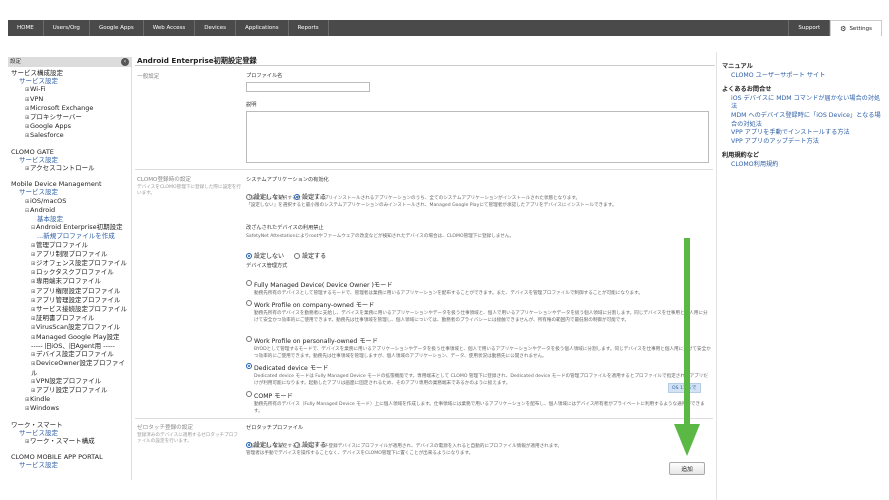  Describe the element at coordinates (809, 28) in the screenshot. I see `nav-support: Support` at that location.